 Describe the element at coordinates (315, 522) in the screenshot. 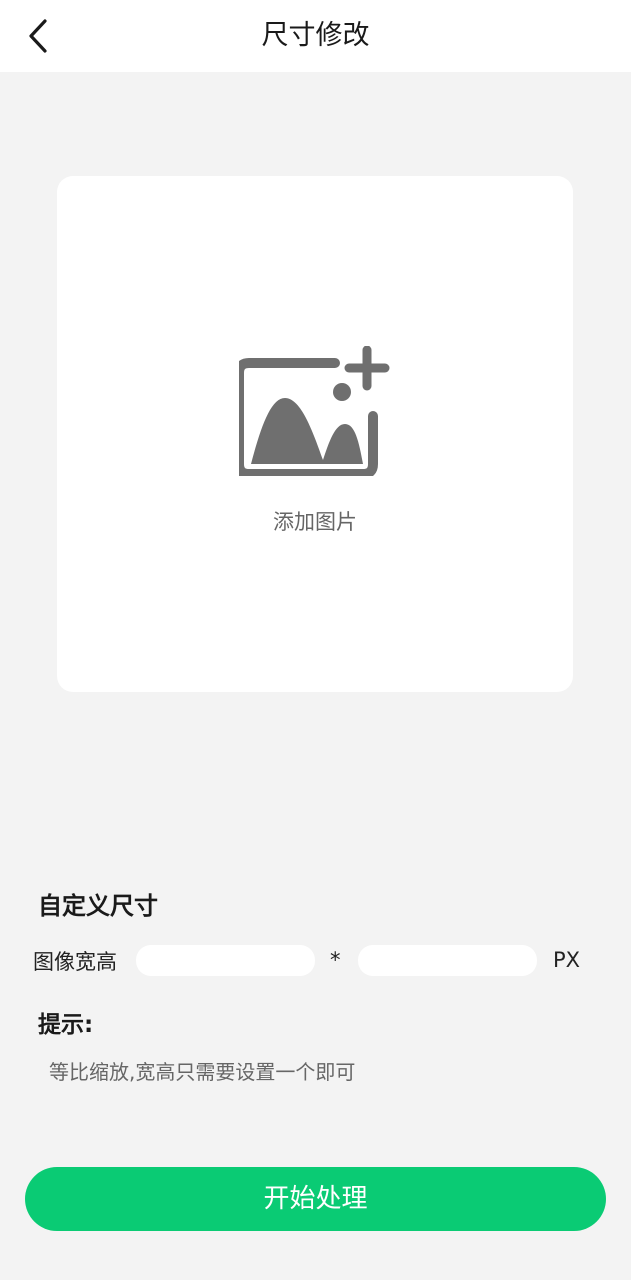

I see `add-image-label: 添加图片` at that location.